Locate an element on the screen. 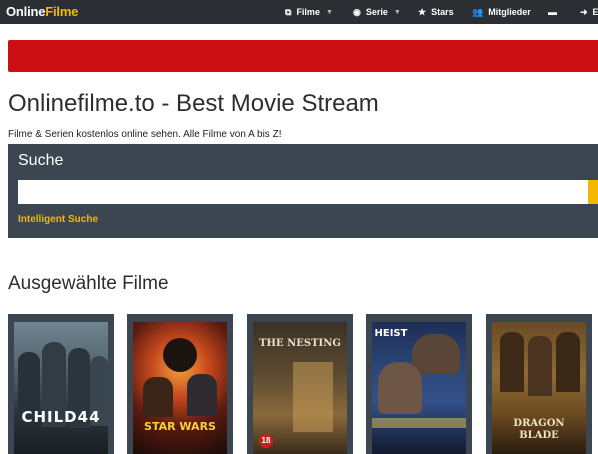 This screenshot has height=454, width=598. movie-card: THE NESTING 18 is located at coordinates (300, 384).